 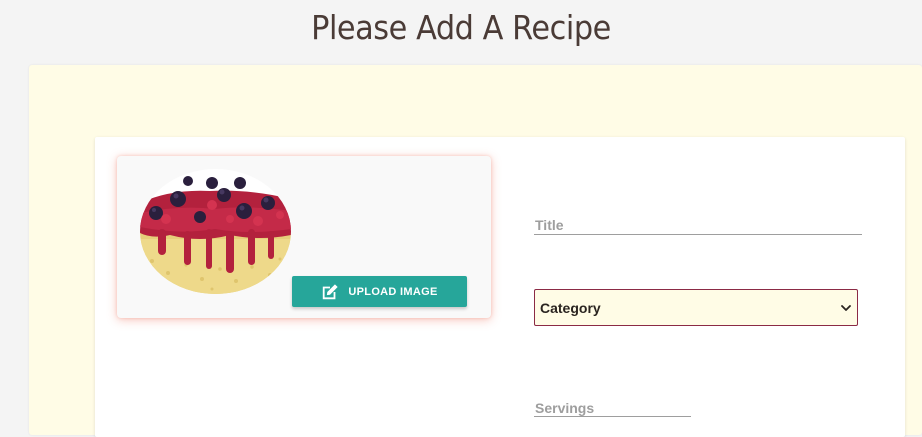 I want to click on chevron-down-icon, so click(x=846, y=307).